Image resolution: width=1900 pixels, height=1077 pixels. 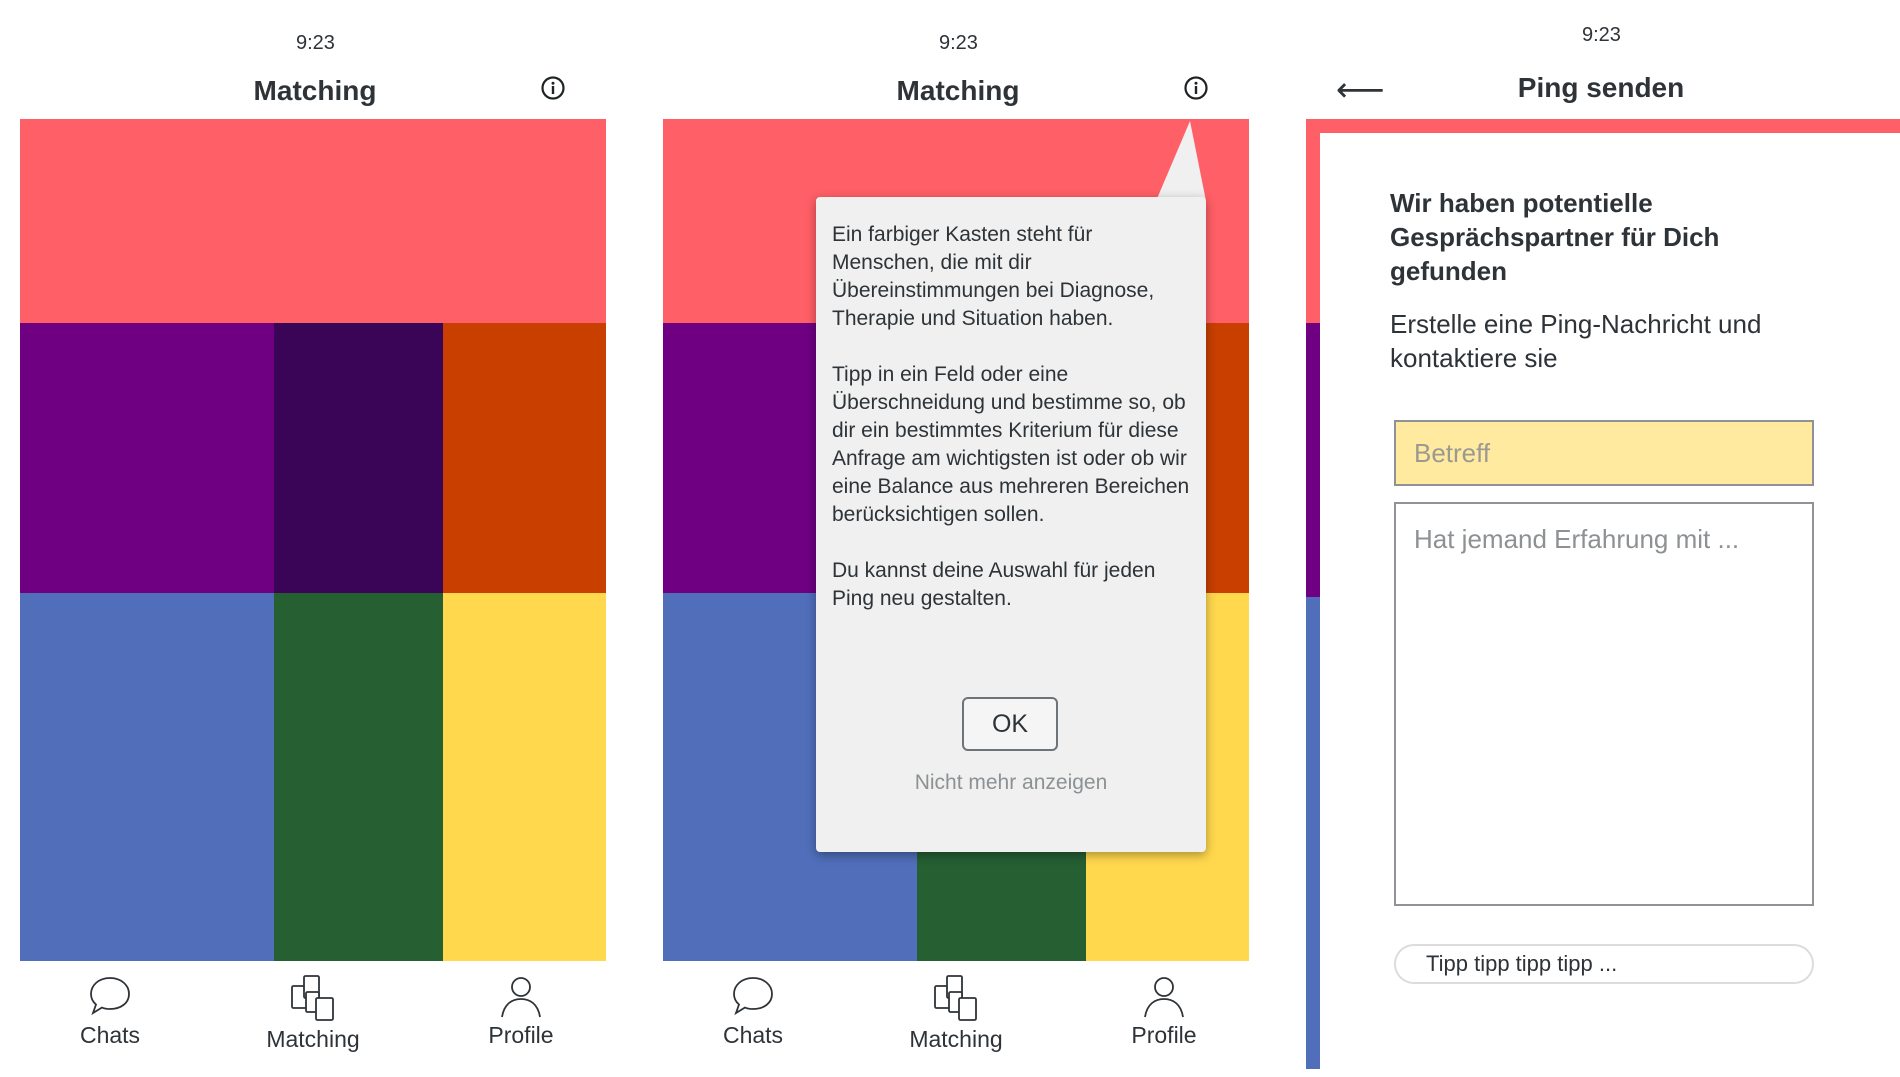 I want to click on subject-input, so click(x=1604, y=453).